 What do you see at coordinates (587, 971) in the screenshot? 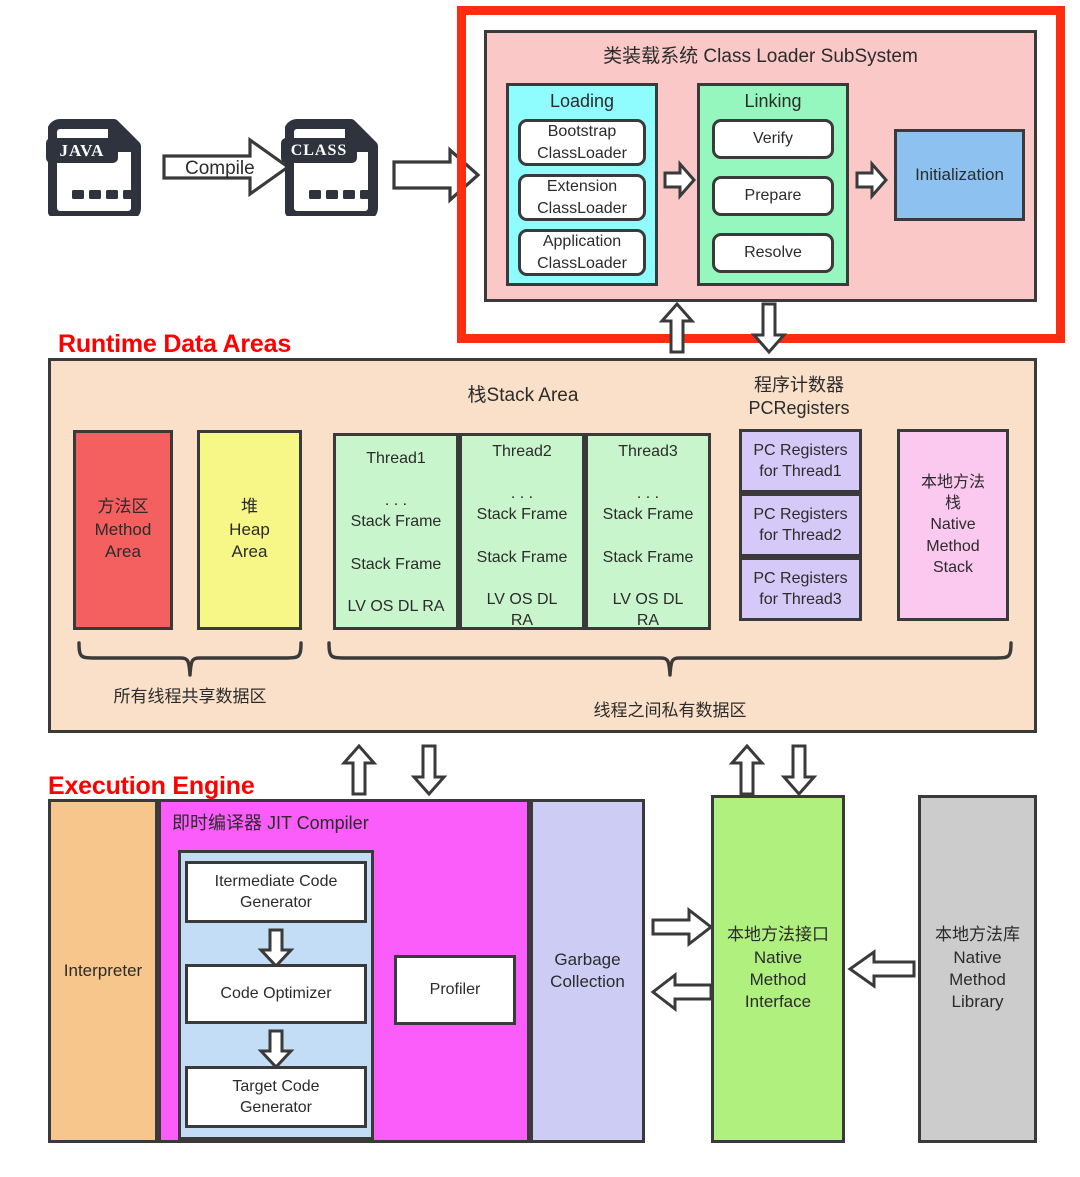
I see `garbage-collection-box: Garbage Collection` at bounding box center [587, 971].